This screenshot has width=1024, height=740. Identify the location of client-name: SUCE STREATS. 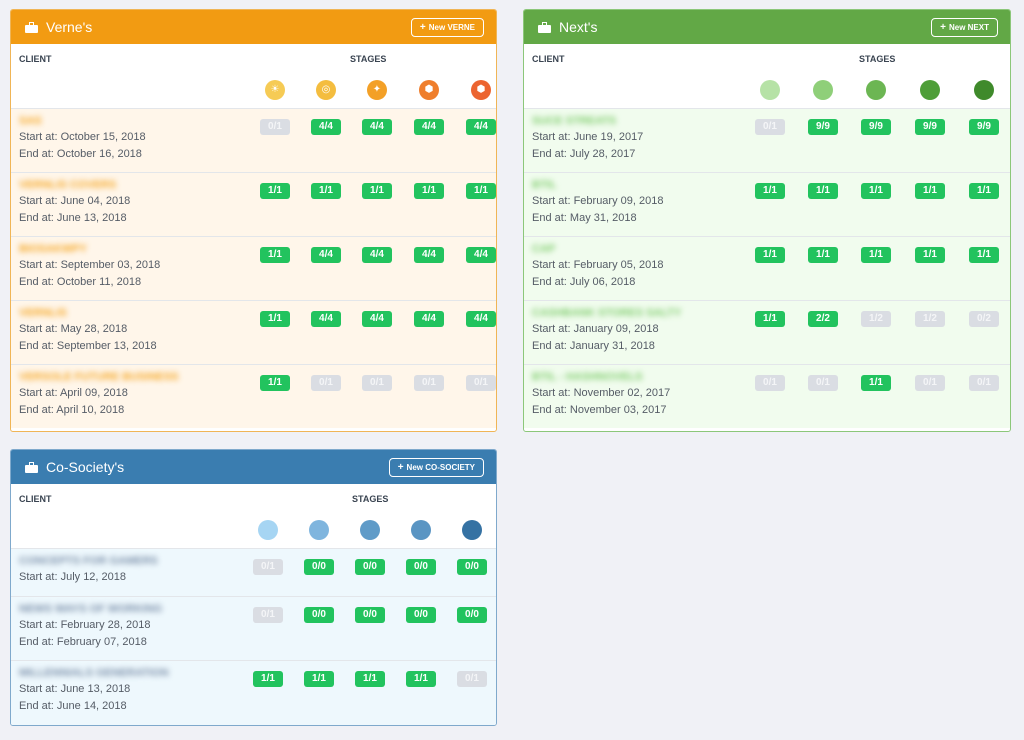
(574, 121).